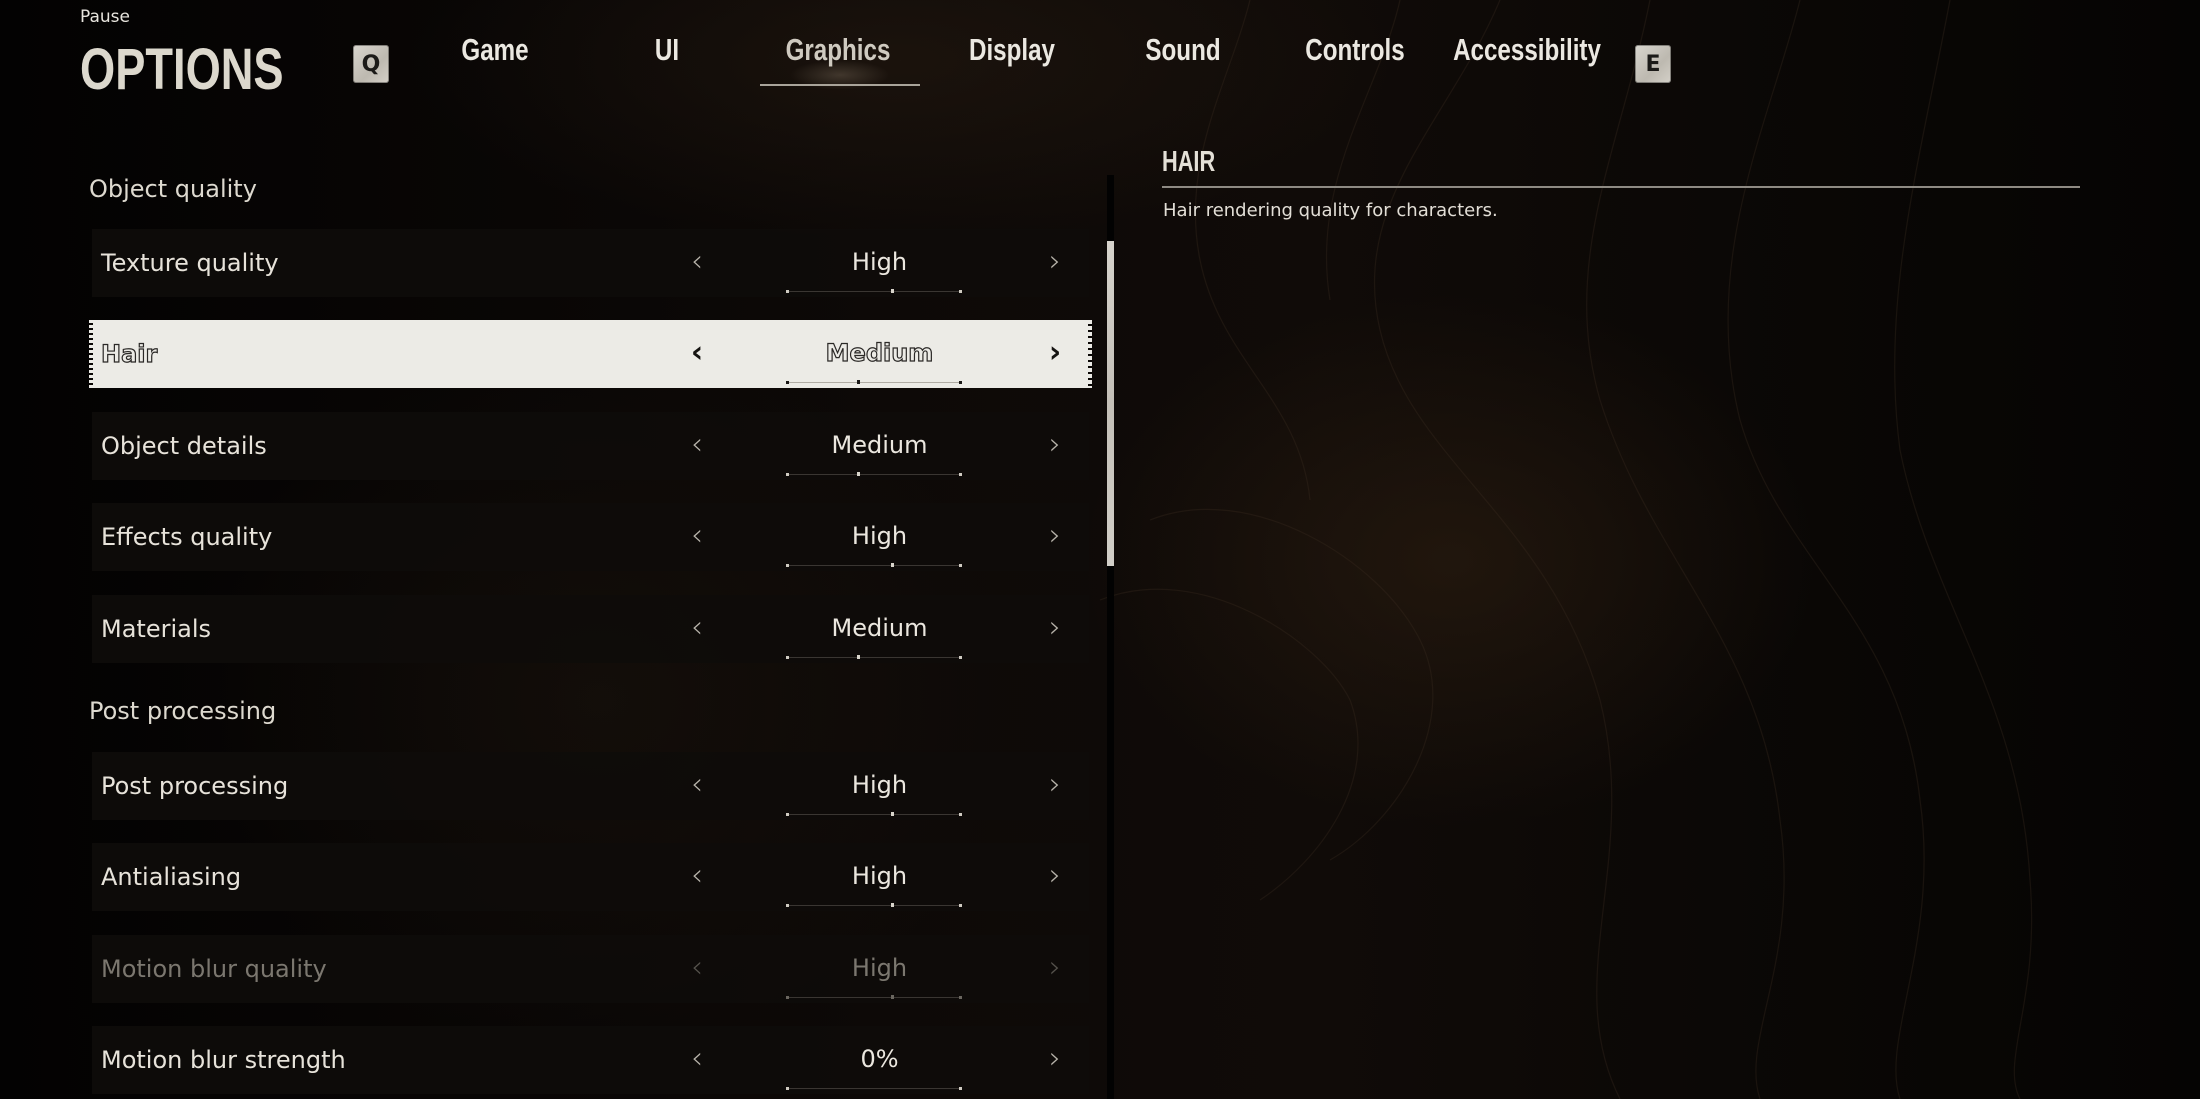 Image resolution: width=2200 pixels, height=1099 pixels. What do you see at coordinates (371, 64) in the screenshot?
I see `previous-tab-key-q: Q` at bounding box center [371, 64].